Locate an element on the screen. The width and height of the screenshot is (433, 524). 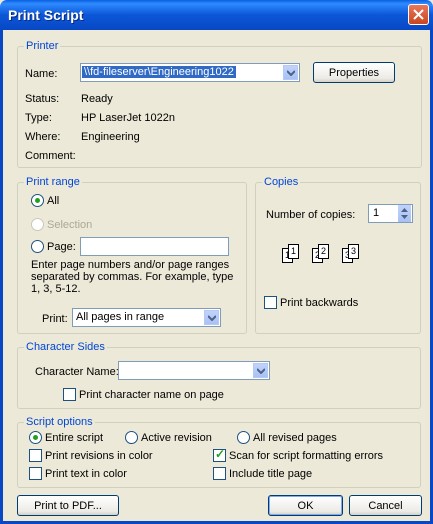
ok-button: OK is located at coordinates (305, 505).